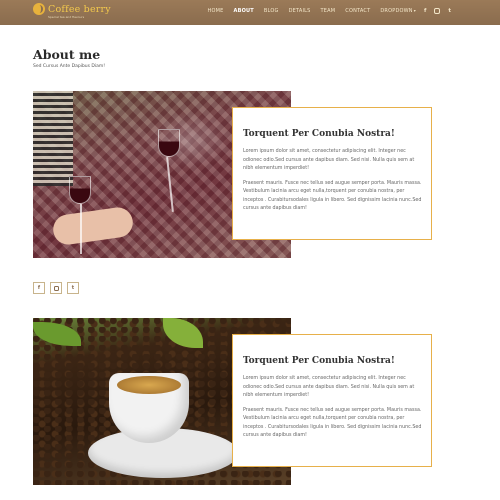 This screenshot has height=500, width=500. Describe the element at coordinates (414, 10) in the screenshot. I see `chevron-down-icon: ▾` at that location.